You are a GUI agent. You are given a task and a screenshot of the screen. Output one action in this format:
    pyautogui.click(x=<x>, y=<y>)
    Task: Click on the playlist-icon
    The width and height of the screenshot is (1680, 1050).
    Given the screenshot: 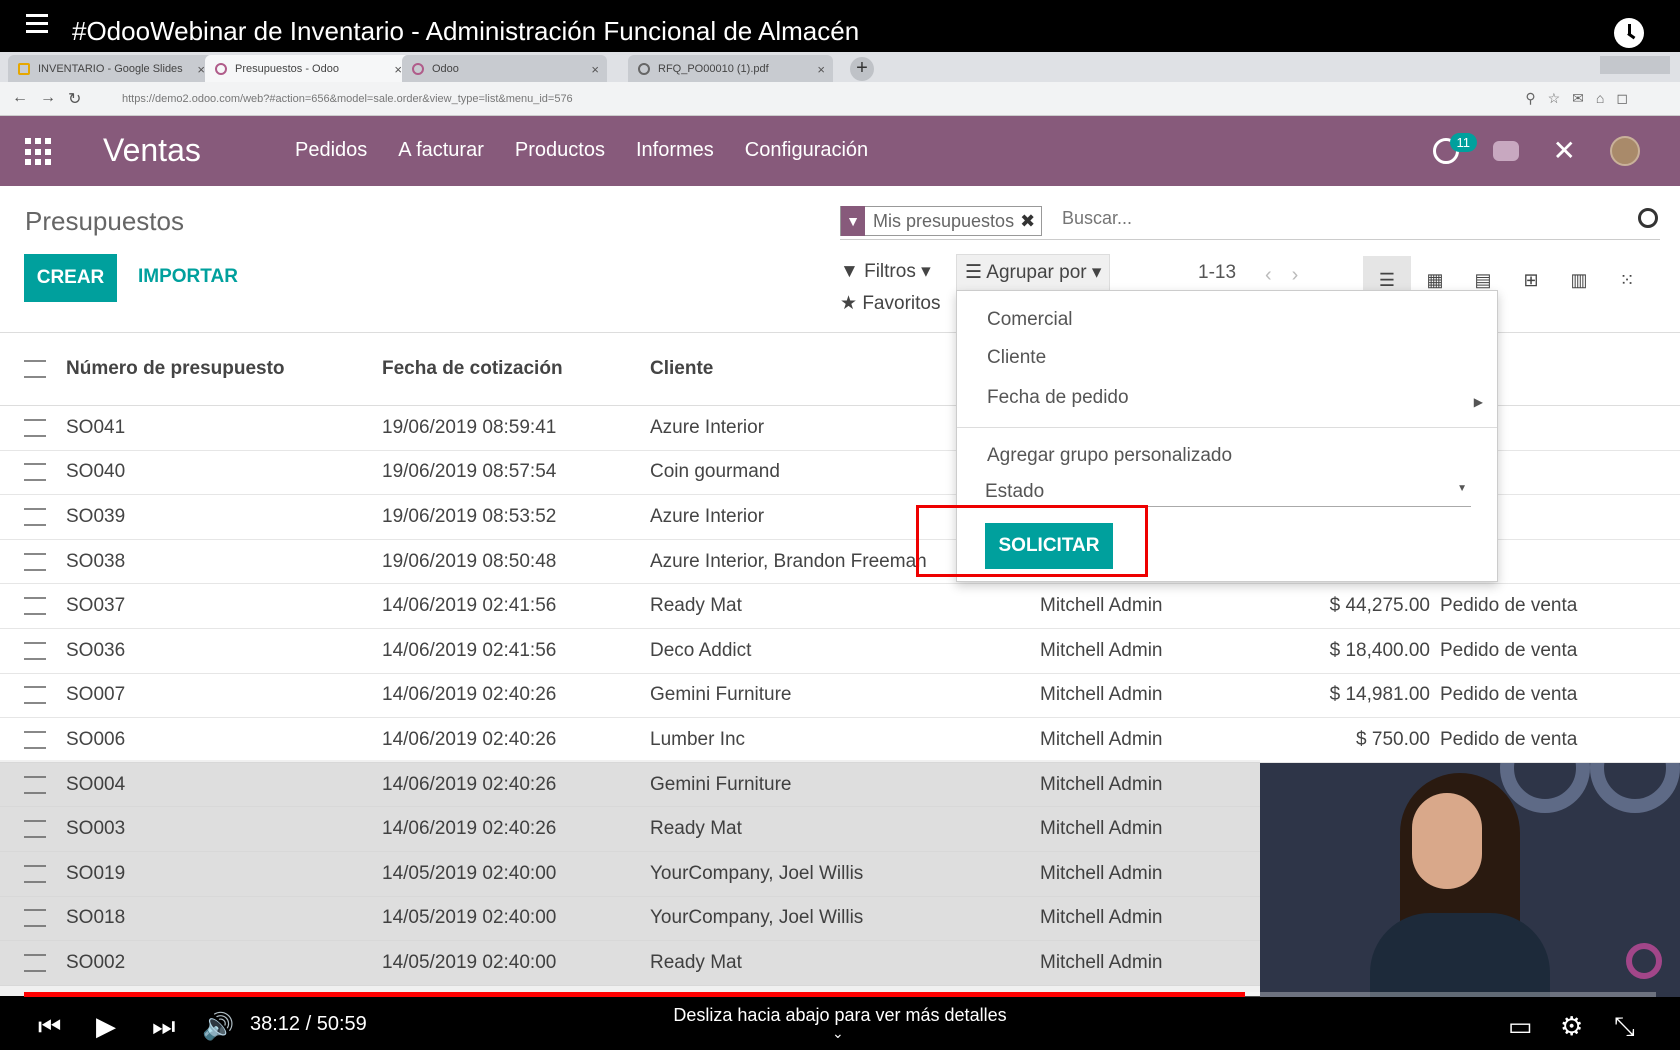 What is the action you would take?
    pyautogui.click(x=39, y=26)
    